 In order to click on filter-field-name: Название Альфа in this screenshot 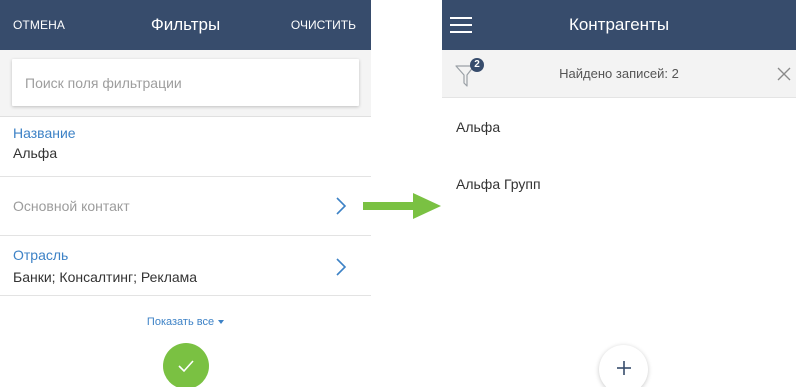, I will do `click(185, 147)`.